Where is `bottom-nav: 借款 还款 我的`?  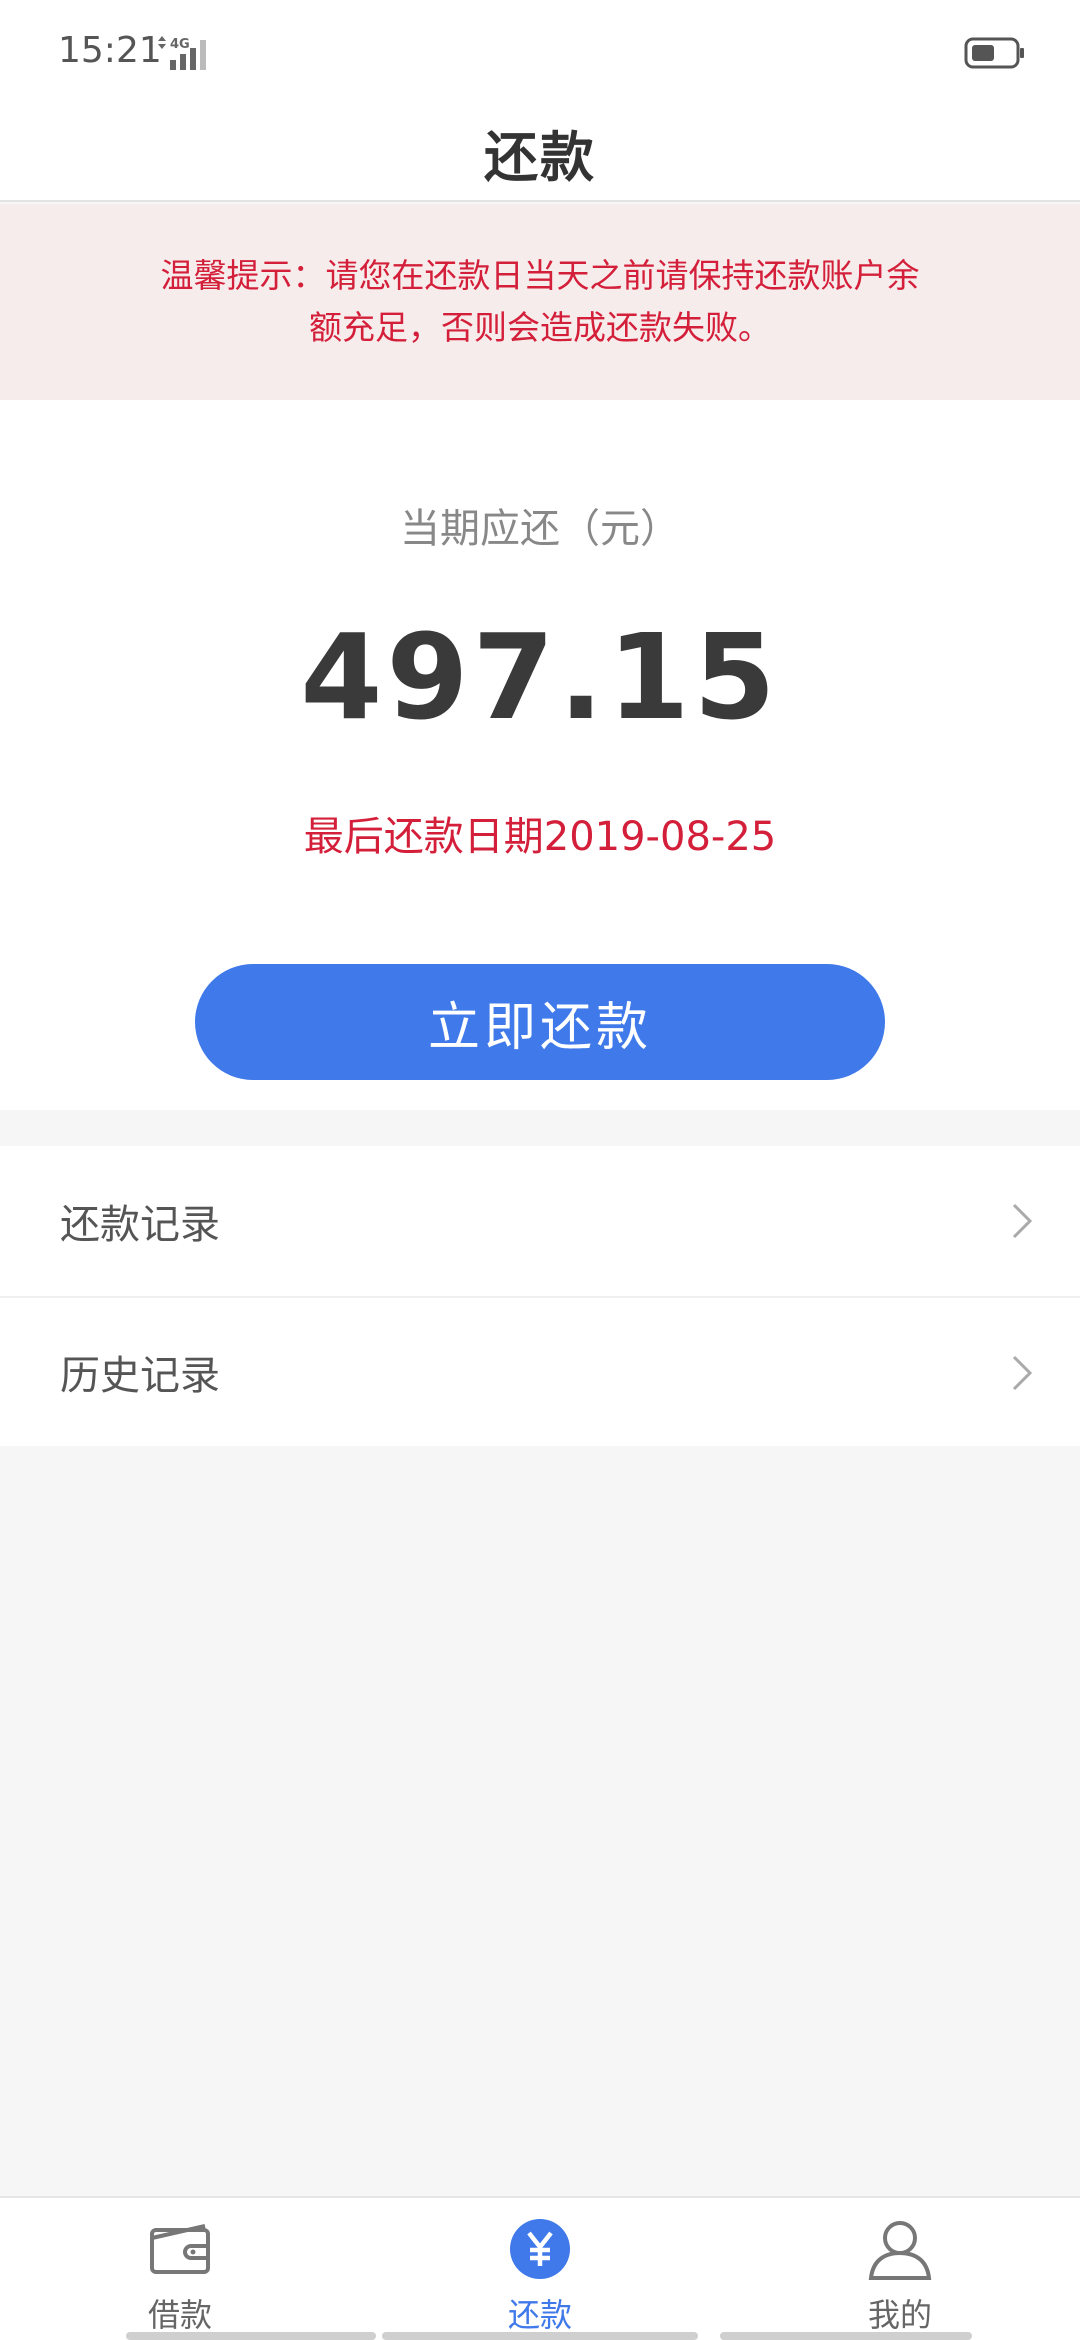 bottom-nav: 借款 还款 我的 is located at coordinates (540, 2268).